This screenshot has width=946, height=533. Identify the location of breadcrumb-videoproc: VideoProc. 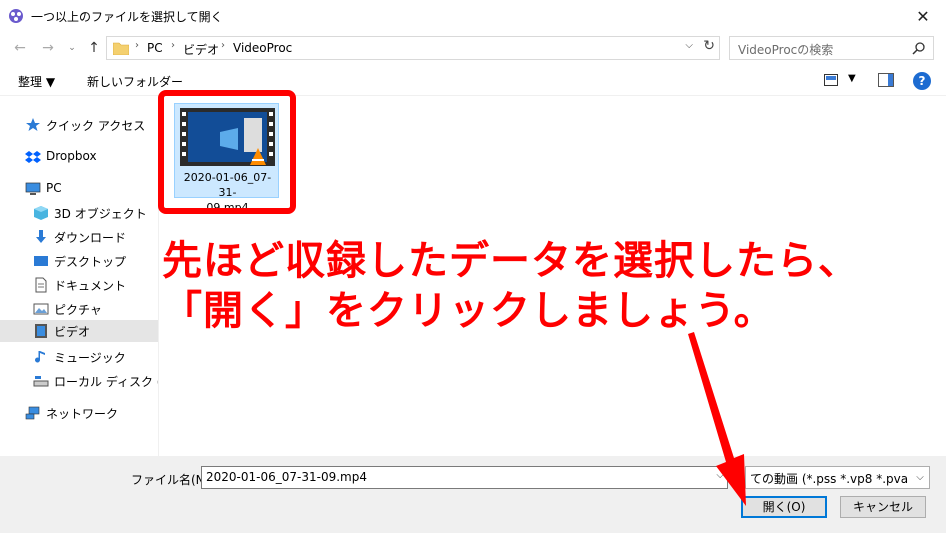
(262, 48).